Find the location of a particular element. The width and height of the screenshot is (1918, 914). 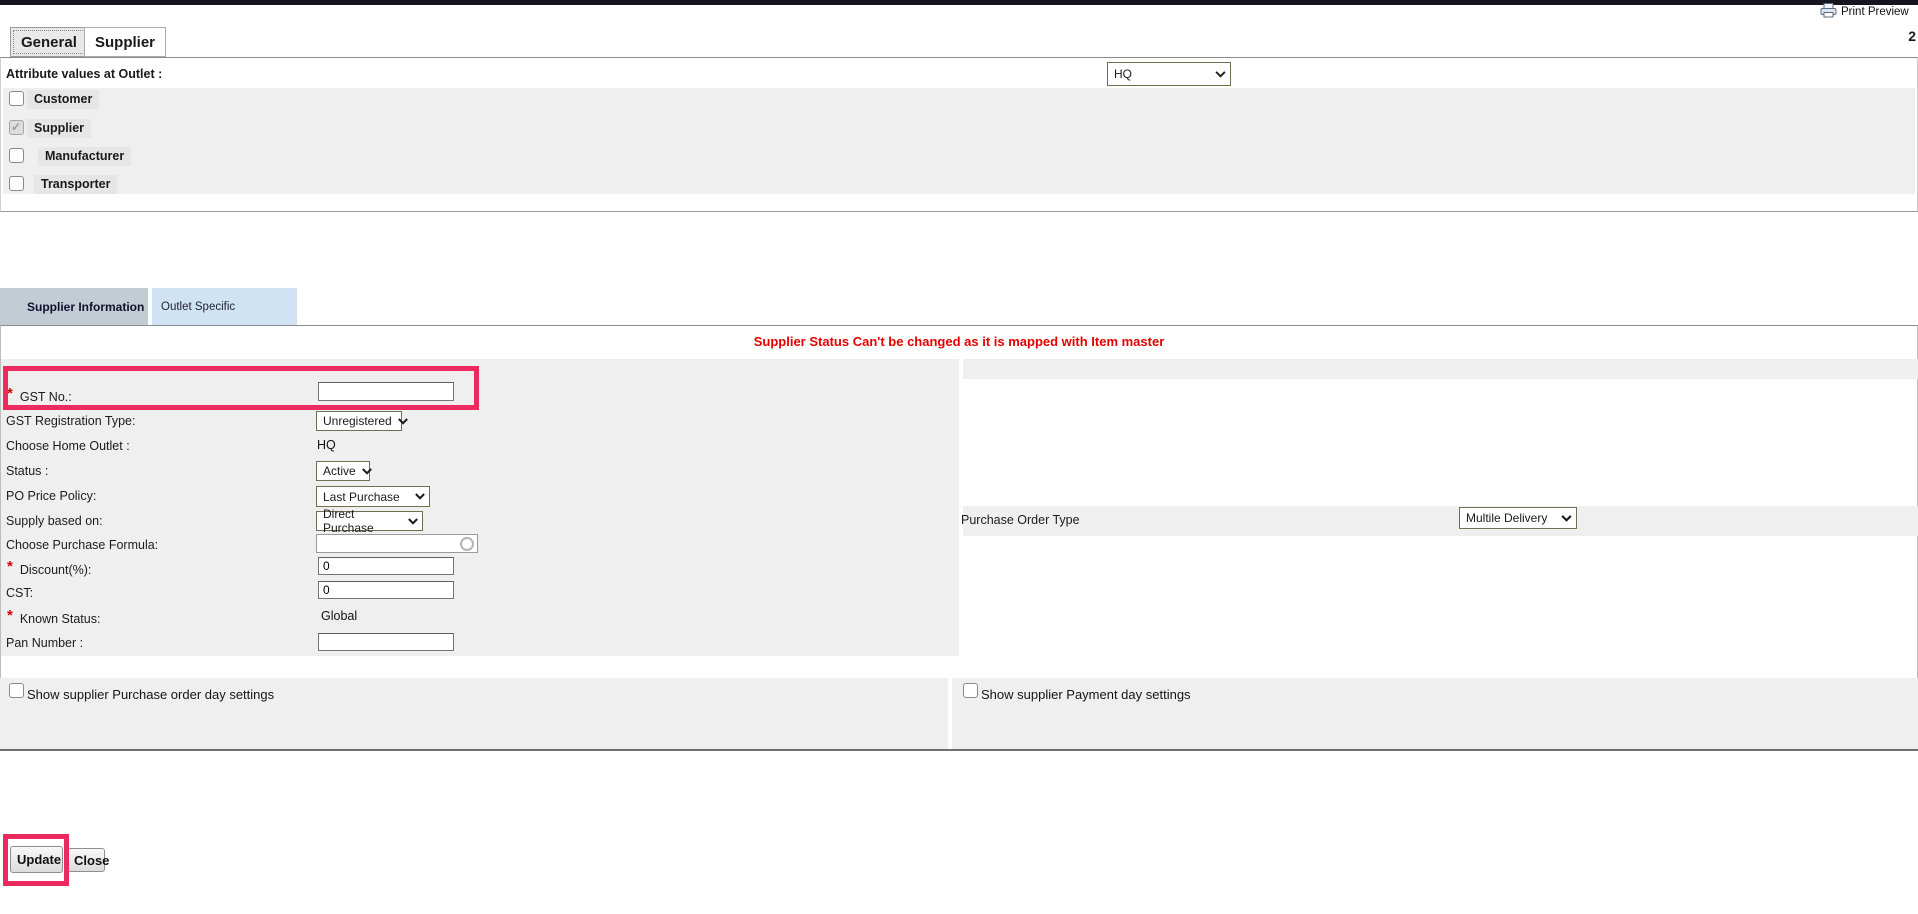

show-payment-day-settings-label: Show supplier Payment day settings is located at coordinates (1086, 694).